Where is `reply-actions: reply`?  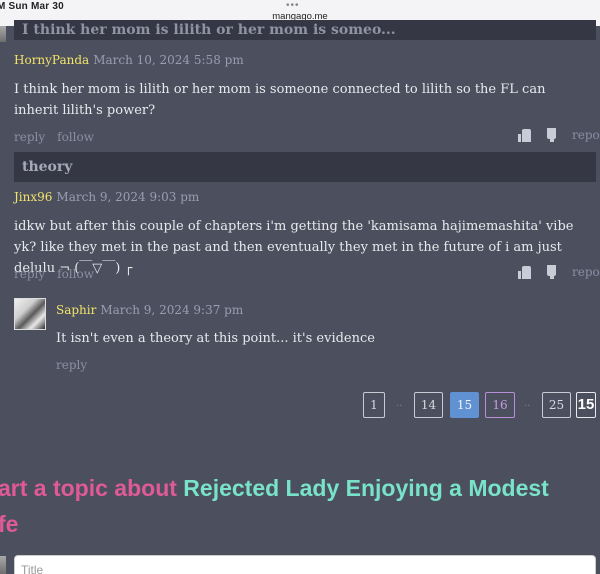
reply-actions: reply is located at coordinates (77, 365).